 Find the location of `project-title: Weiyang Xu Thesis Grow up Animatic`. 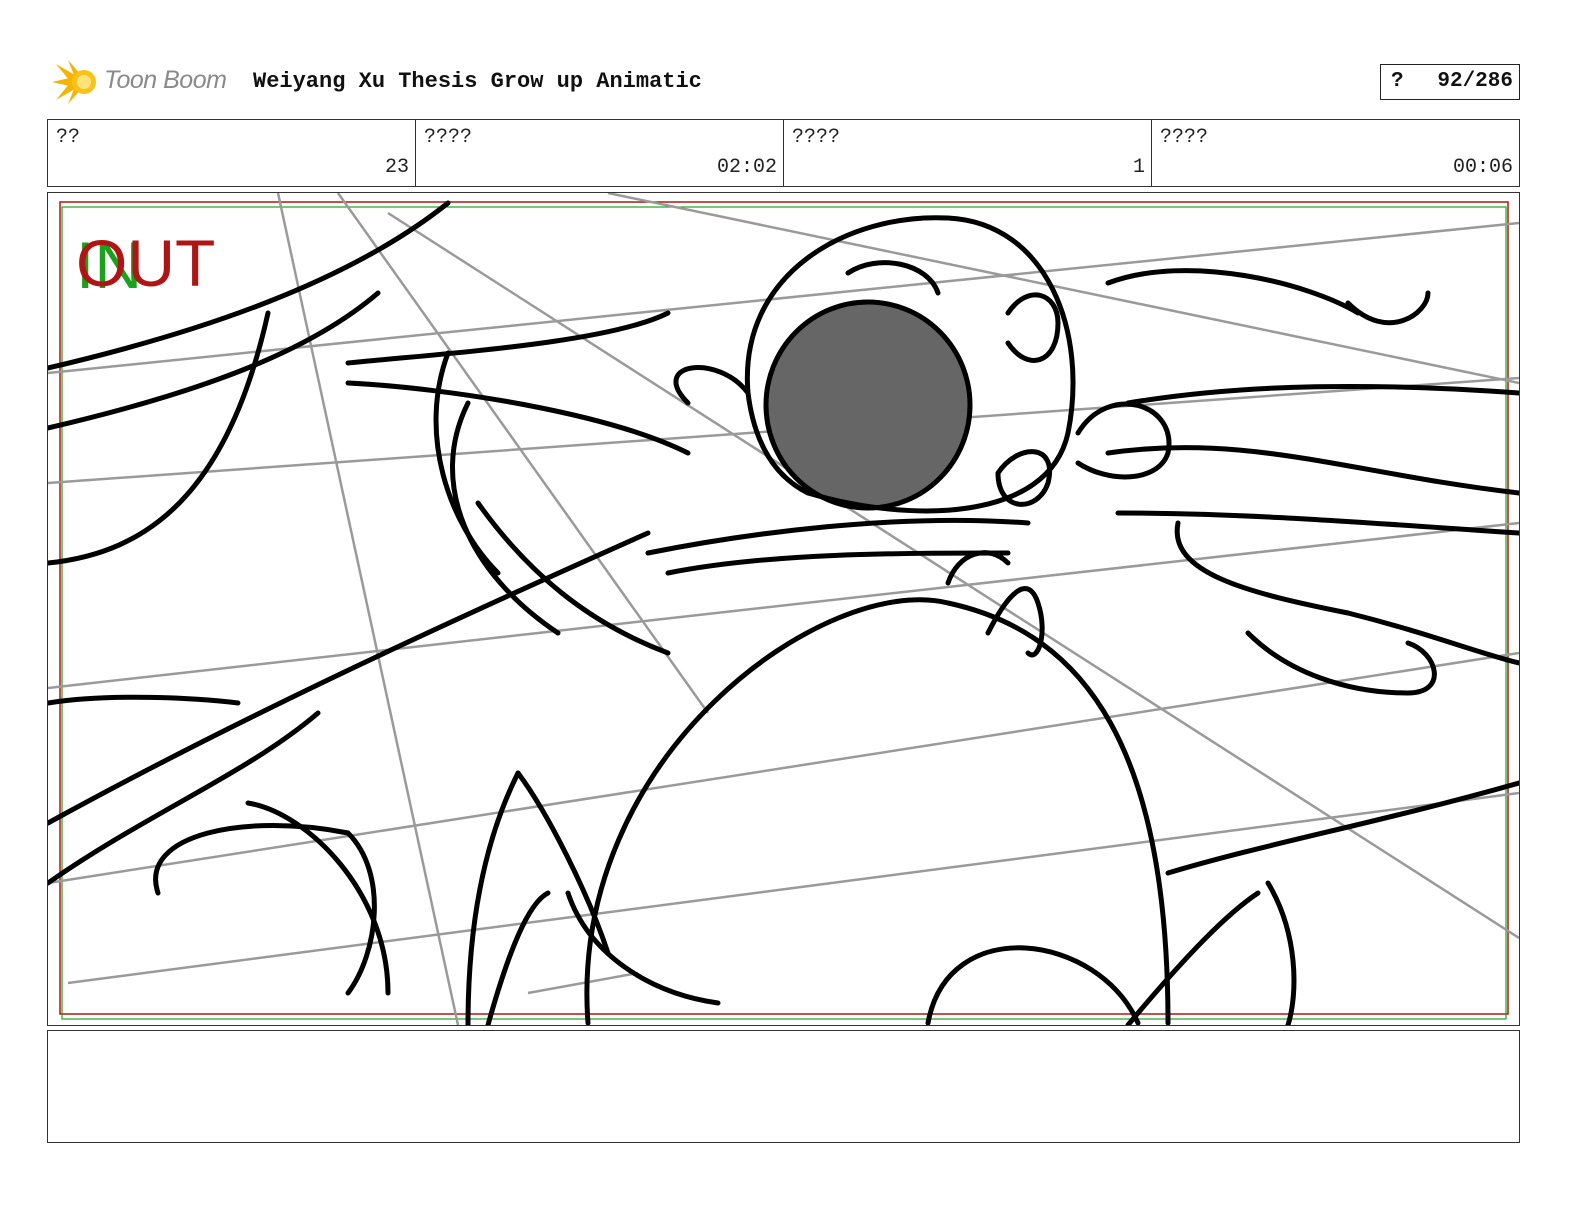

project-title: Weiyang Xu Thesis Grow up Animatic is located at coordinates (477, 81).